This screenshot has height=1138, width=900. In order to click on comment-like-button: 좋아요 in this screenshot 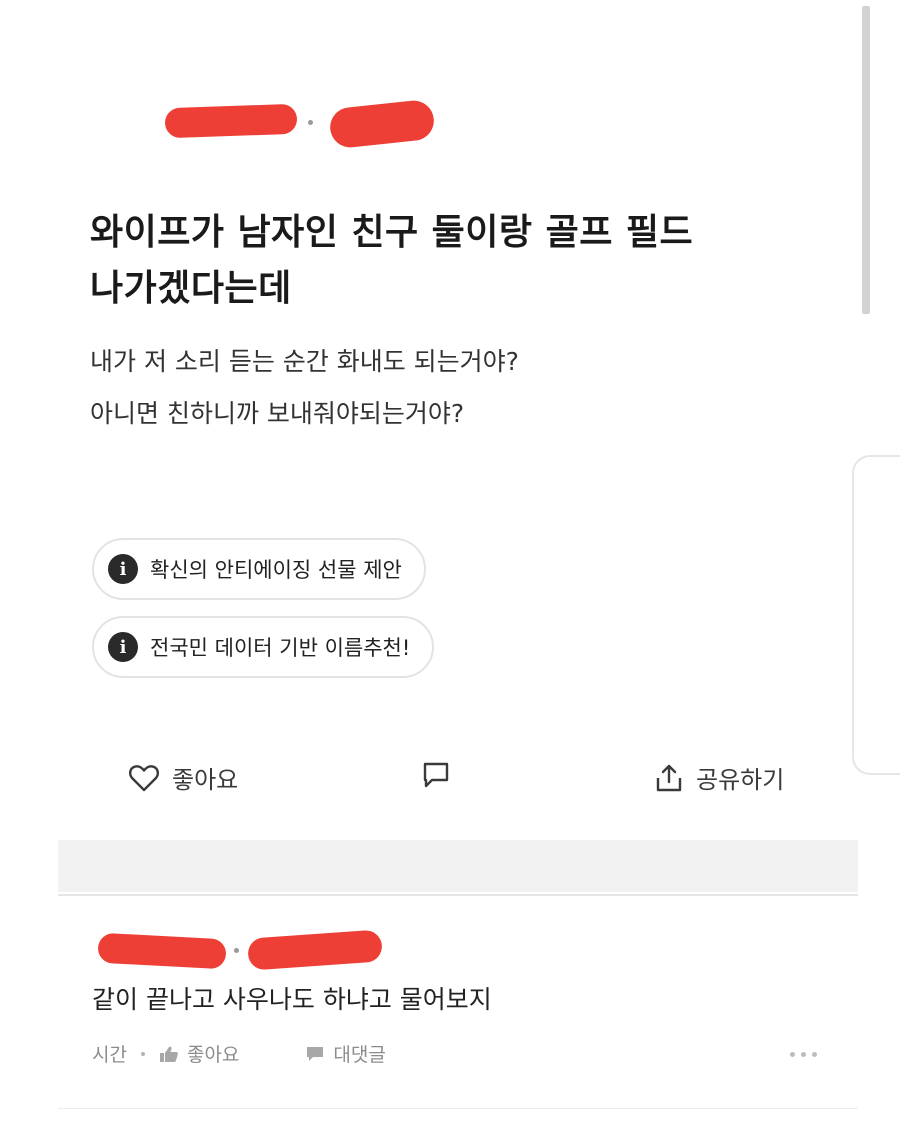, I will do `click(199, 1053)`.